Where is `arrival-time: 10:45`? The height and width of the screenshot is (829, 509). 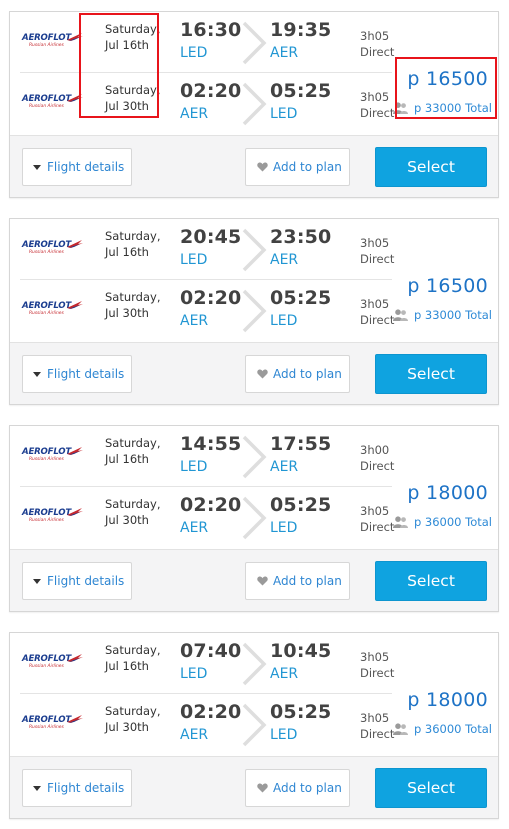 arrival-time: 10:45 is located at coordinates (301, 651).